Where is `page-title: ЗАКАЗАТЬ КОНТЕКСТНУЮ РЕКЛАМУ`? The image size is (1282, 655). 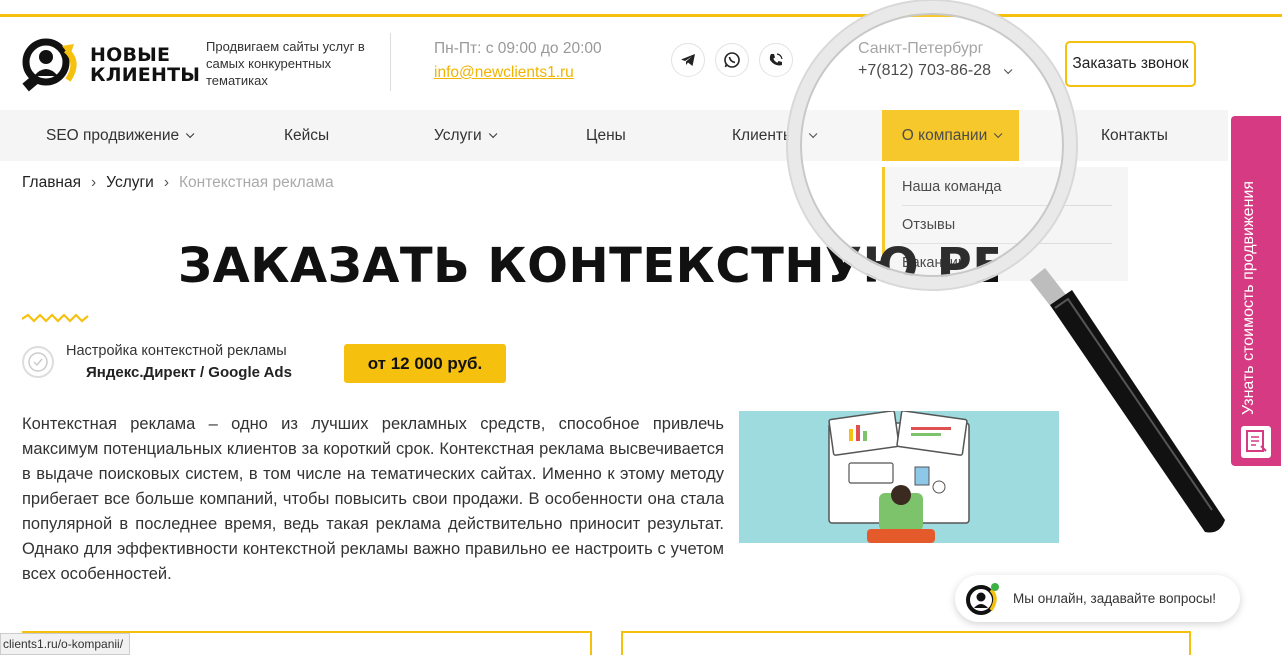
page-title: ЗАКАЗАТЬ КОНТЕКСТНУЮ РЕКЛАМУ is located at coordinates (588, 266).